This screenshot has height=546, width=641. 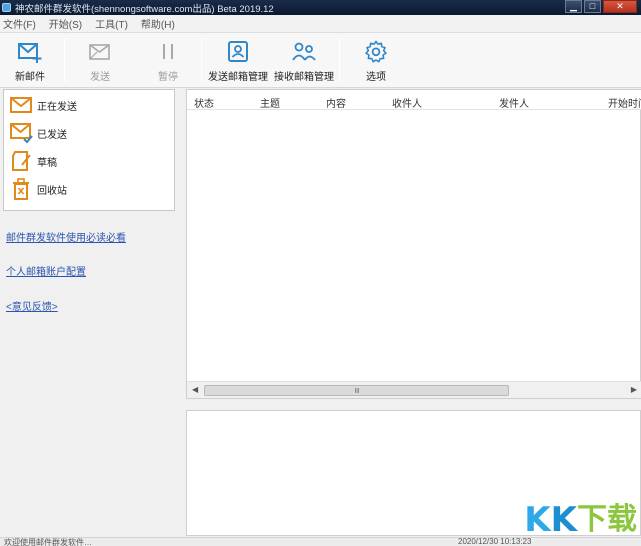 I want to click on column-sender: 发件人, so click(x=514, y=102).